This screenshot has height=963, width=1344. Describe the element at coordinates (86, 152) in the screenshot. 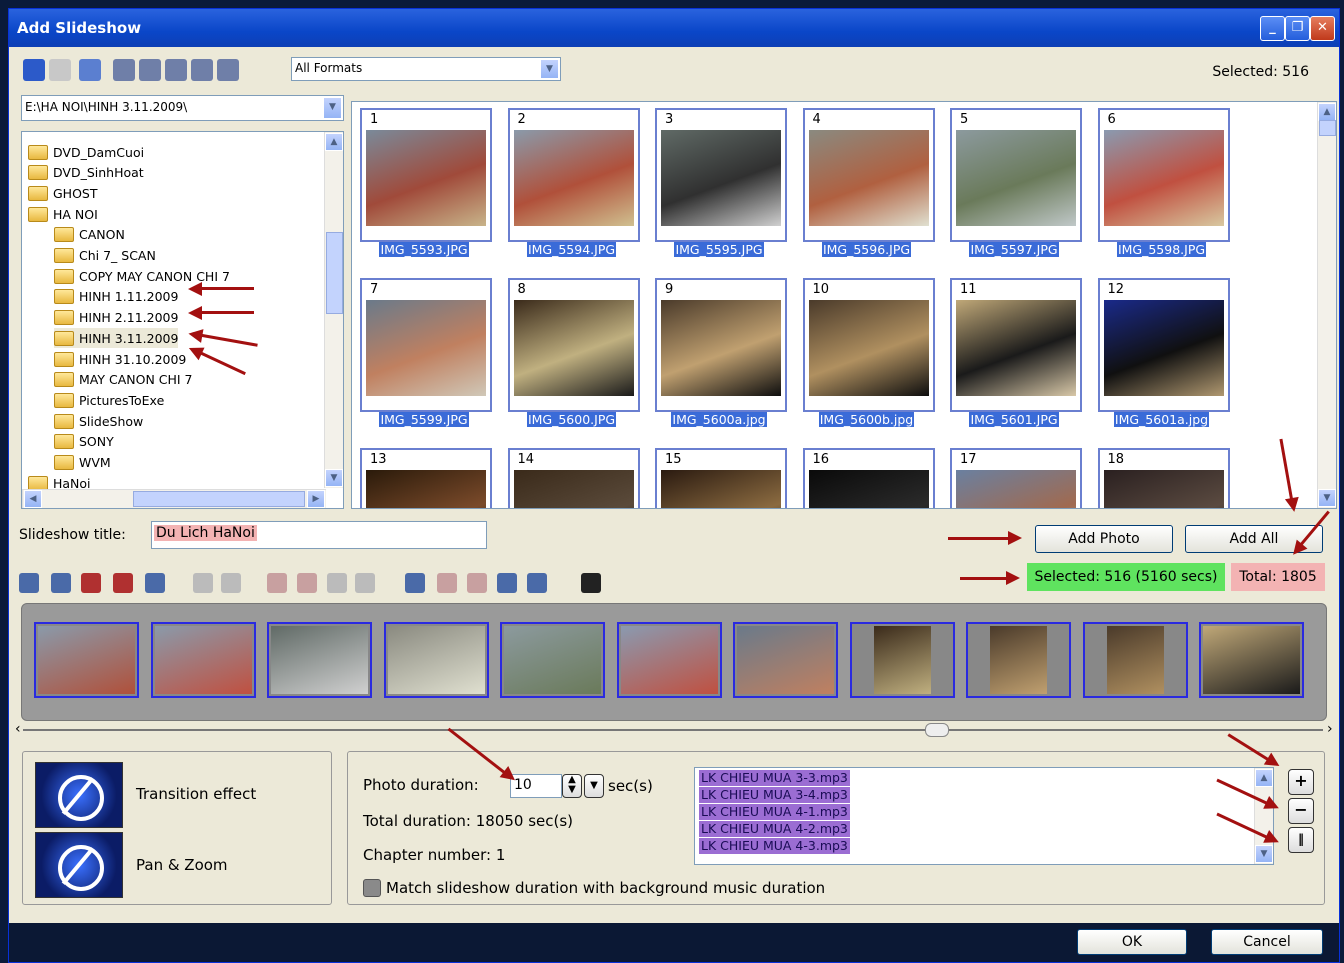

I see `tree-item: DVD_DamCuoi` at that location.